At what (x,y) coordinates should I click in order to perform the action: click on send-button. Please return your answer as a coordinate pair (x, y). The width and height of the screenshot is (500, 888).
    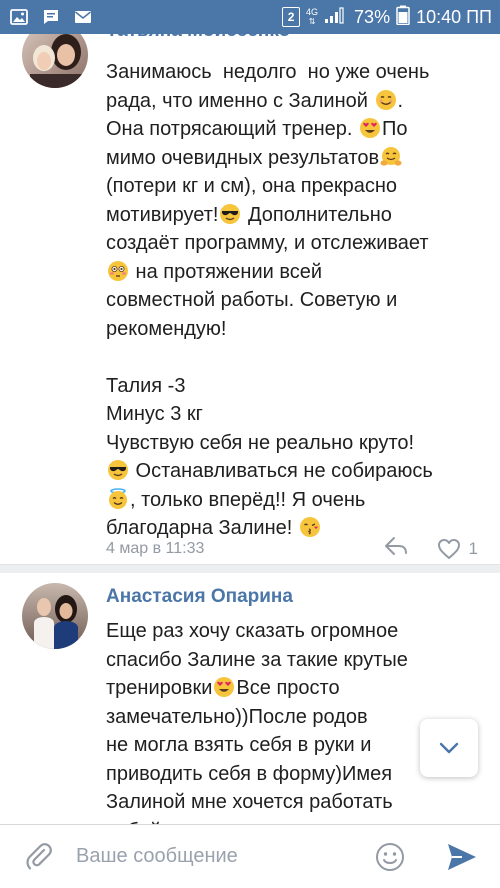
    Looking at the image, I should click on (462, 857).